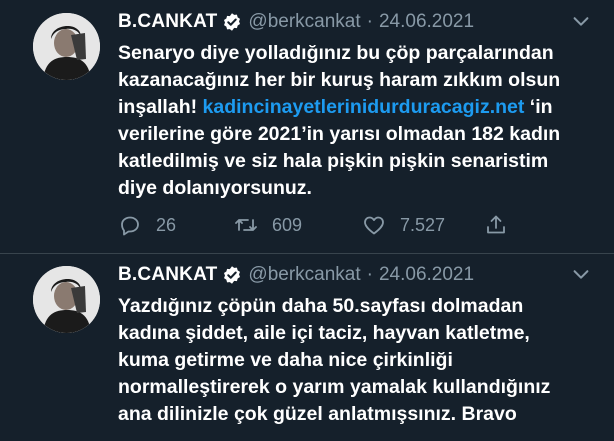 The height and width of the screenshot is (441, 614). I want to click on retweet-button: 609, so click(268, 225).